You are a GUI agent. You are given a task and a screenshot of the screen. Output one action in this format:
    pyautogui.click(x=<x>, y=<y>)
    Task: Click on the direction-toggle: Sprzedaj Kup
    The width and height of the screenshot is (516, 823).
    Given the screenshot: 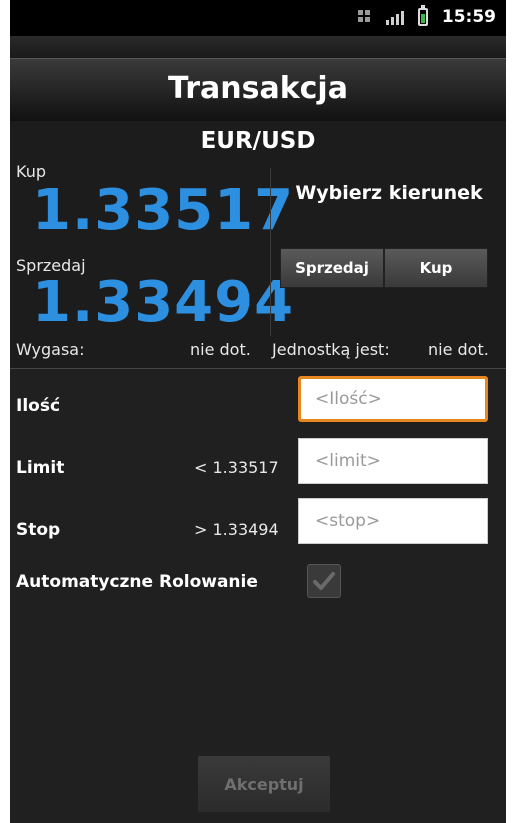 What is the action you would take?
    pyautogui.click(x=384, y=268)
    